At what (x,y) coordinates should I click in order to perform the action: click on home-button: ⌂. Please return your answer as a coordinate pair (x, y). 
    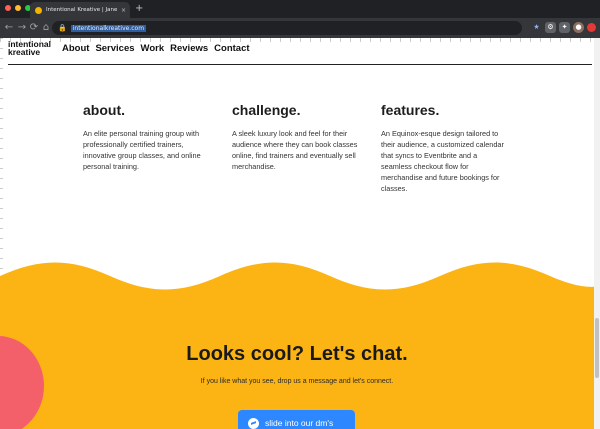
    Looking at the image, I should click on (46, 28).